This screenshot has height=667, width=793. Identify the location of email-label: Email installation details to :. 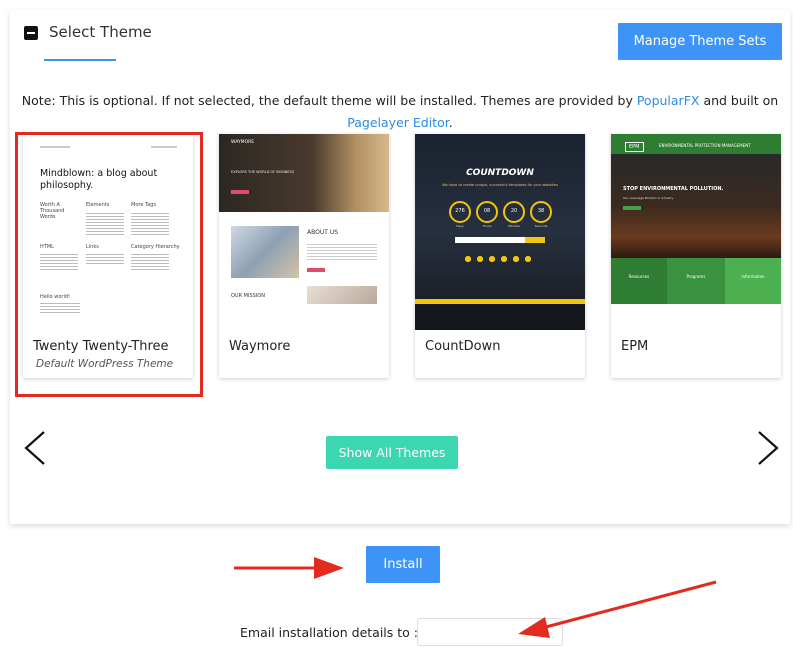
(329, 632).